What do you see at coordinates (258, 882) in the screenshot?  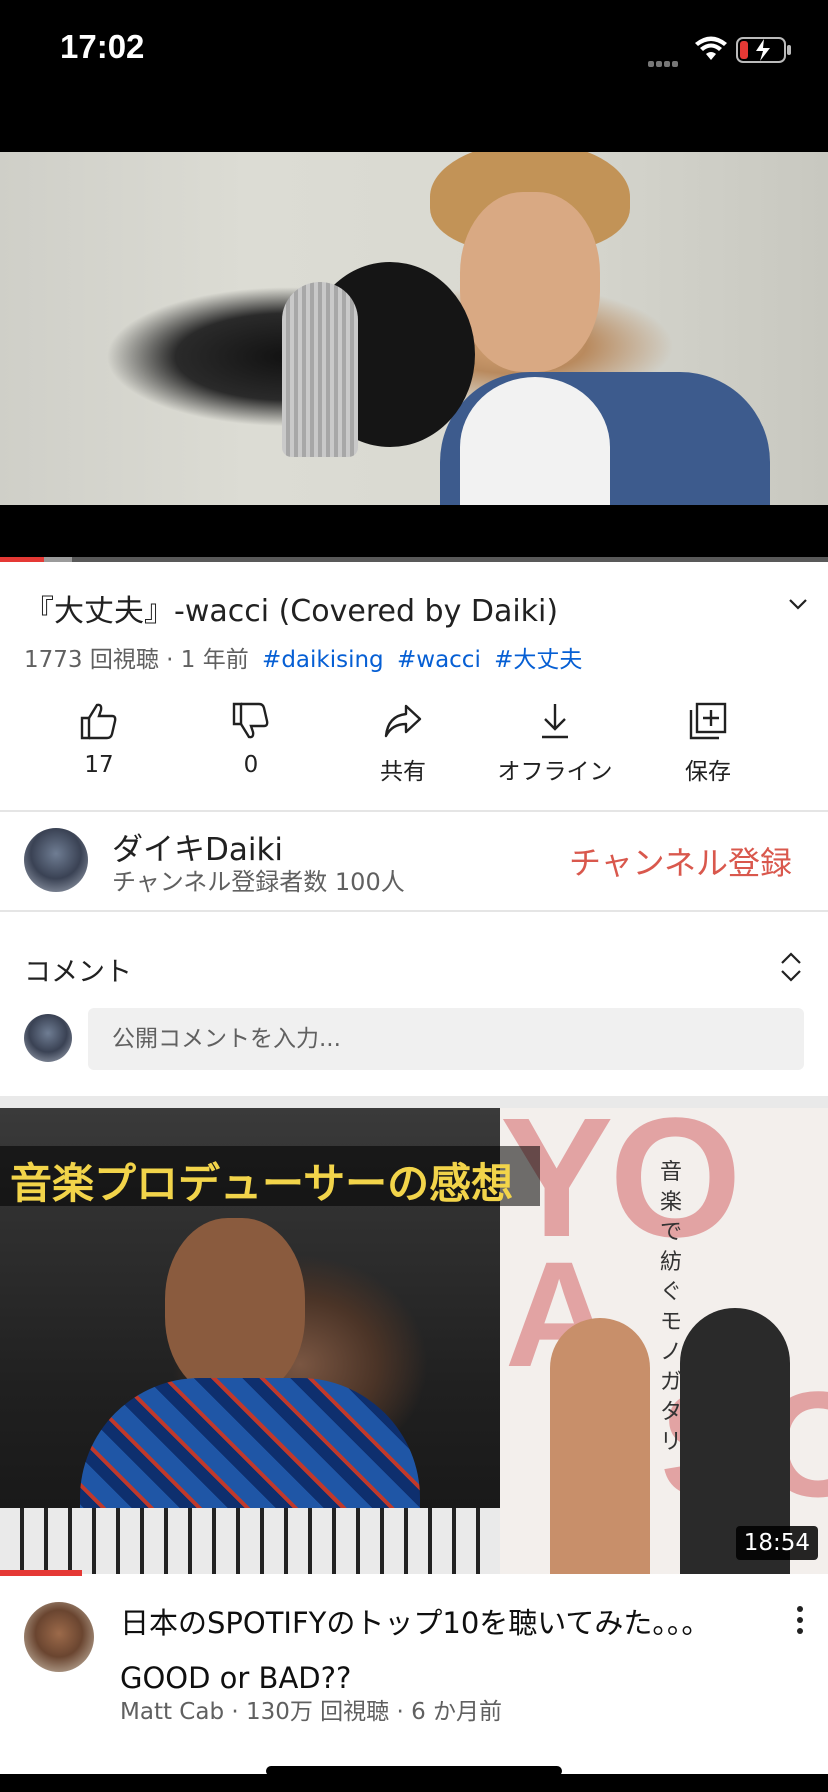 I see `subscriber-count: チャンネル登録者数 100人` at bounding box center [258, 882].